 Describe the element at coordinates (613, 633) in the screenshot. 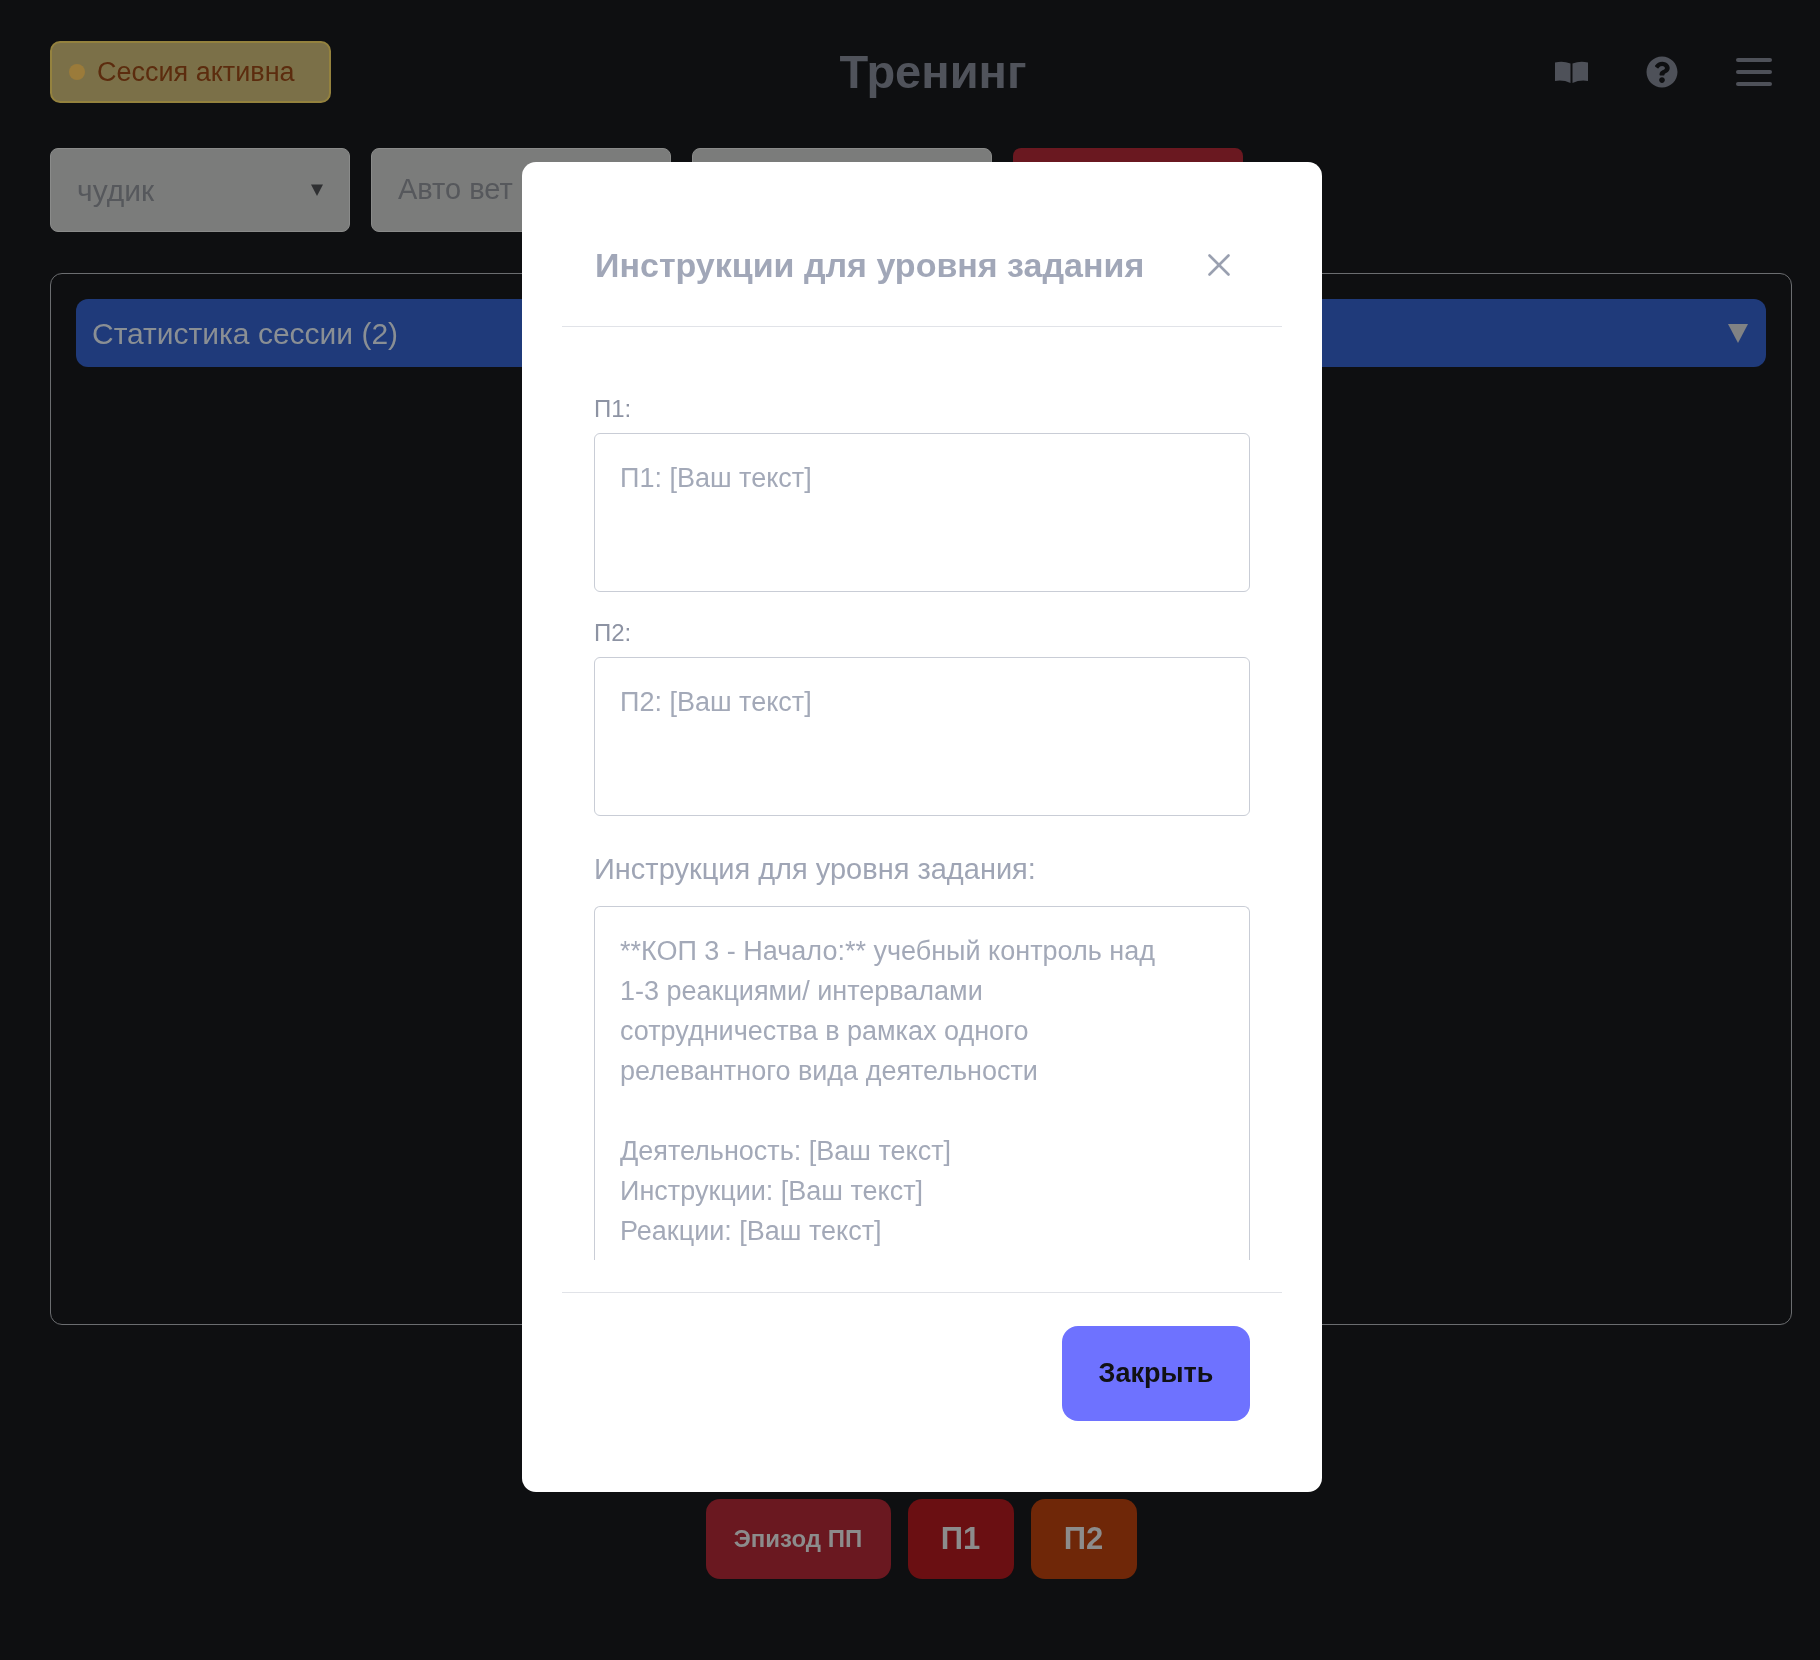

I see `field-label: П2:` at that location.